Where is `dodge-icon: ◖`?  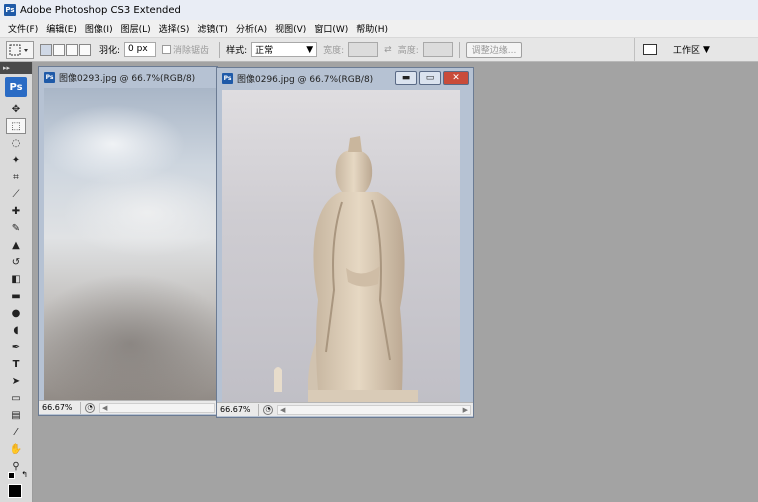 dodge-icon: ◖ is located at coordinates (16, 330).